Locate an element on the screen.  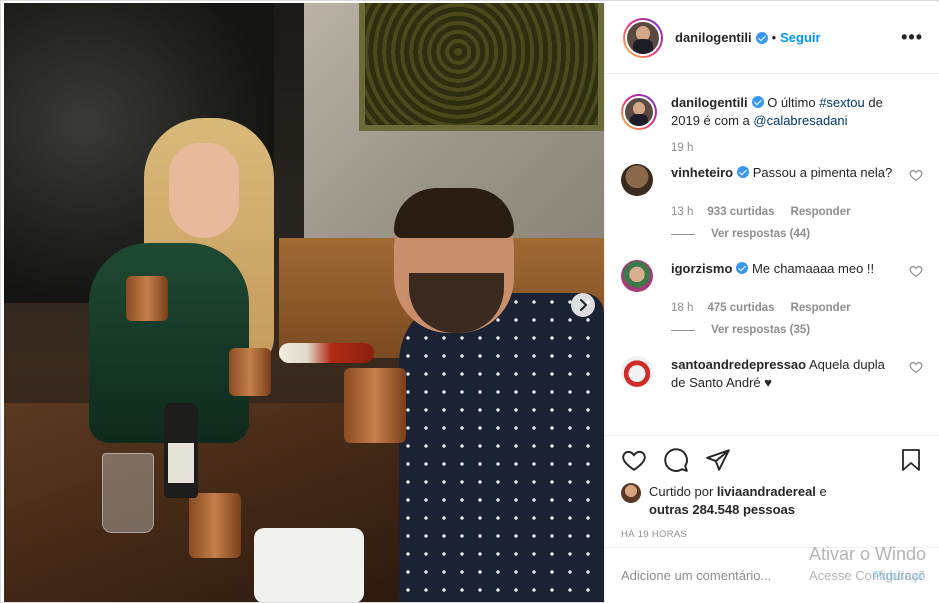
photo-painting is located at coordinates (481, 67).